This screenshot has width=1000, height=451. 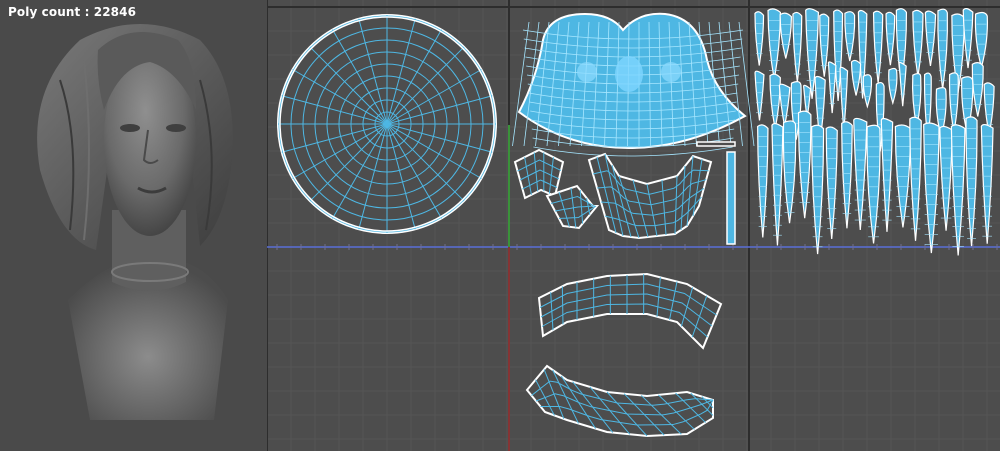 I want to click on scalp-shell, so click(x=633, y=84).